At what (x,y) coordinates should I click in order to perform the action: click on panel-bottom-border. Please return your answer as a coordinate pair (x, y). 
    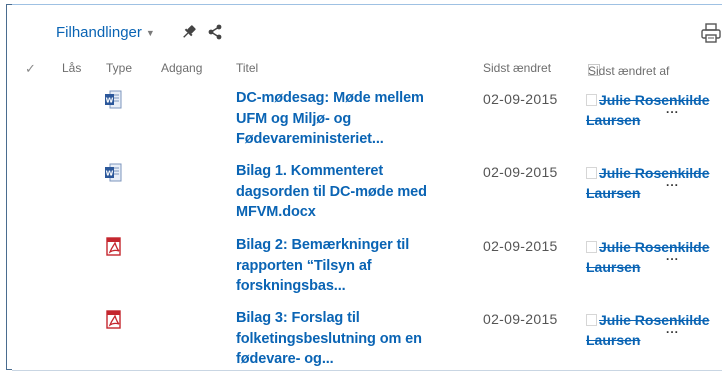
    Looking at the image, I should click on (367, 370).